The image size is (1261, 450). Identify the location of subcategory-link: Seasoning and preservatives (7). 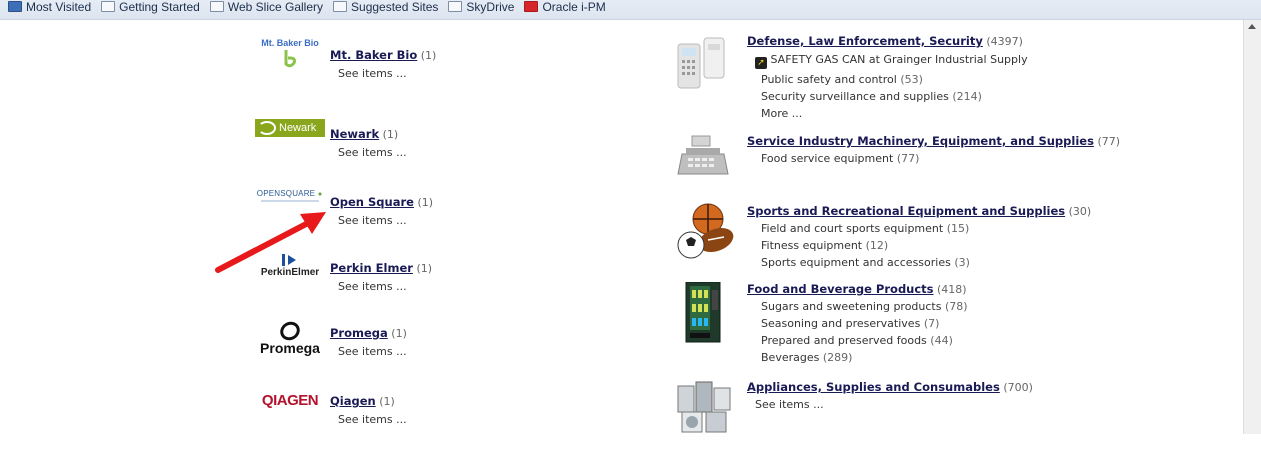
(857, 323).